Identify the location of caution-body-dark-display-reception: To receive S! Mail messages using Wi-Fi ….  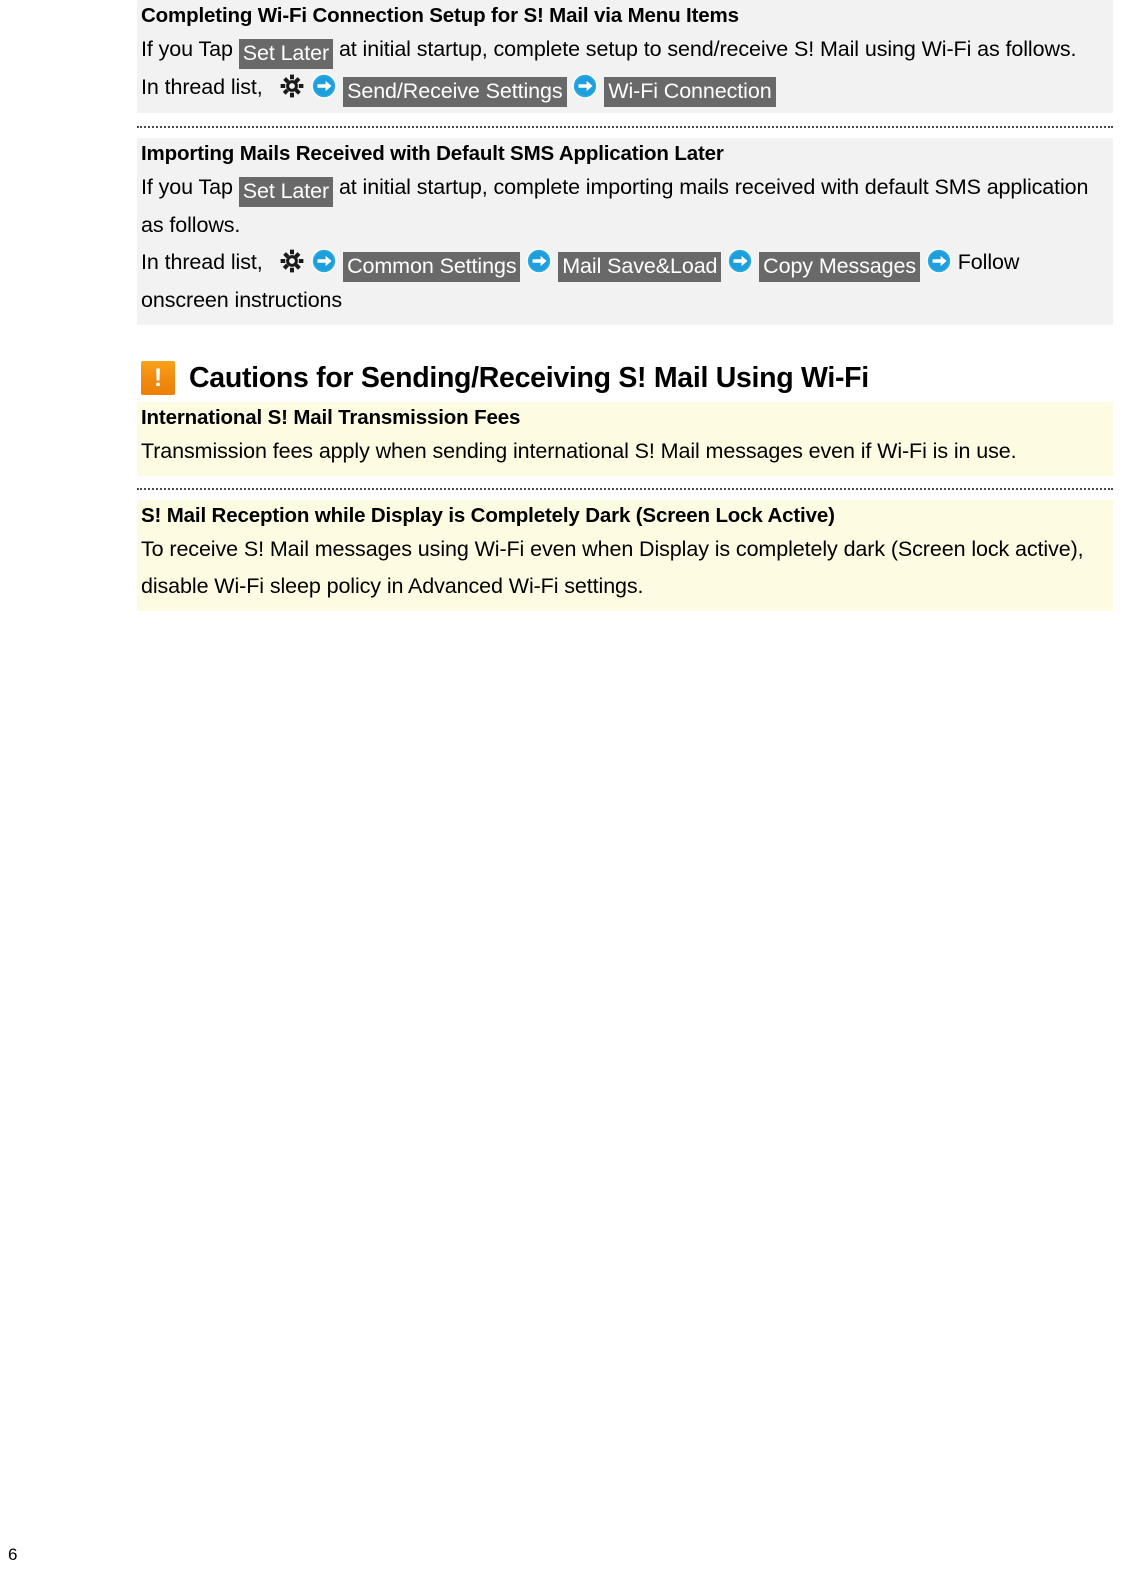
(612, 567).